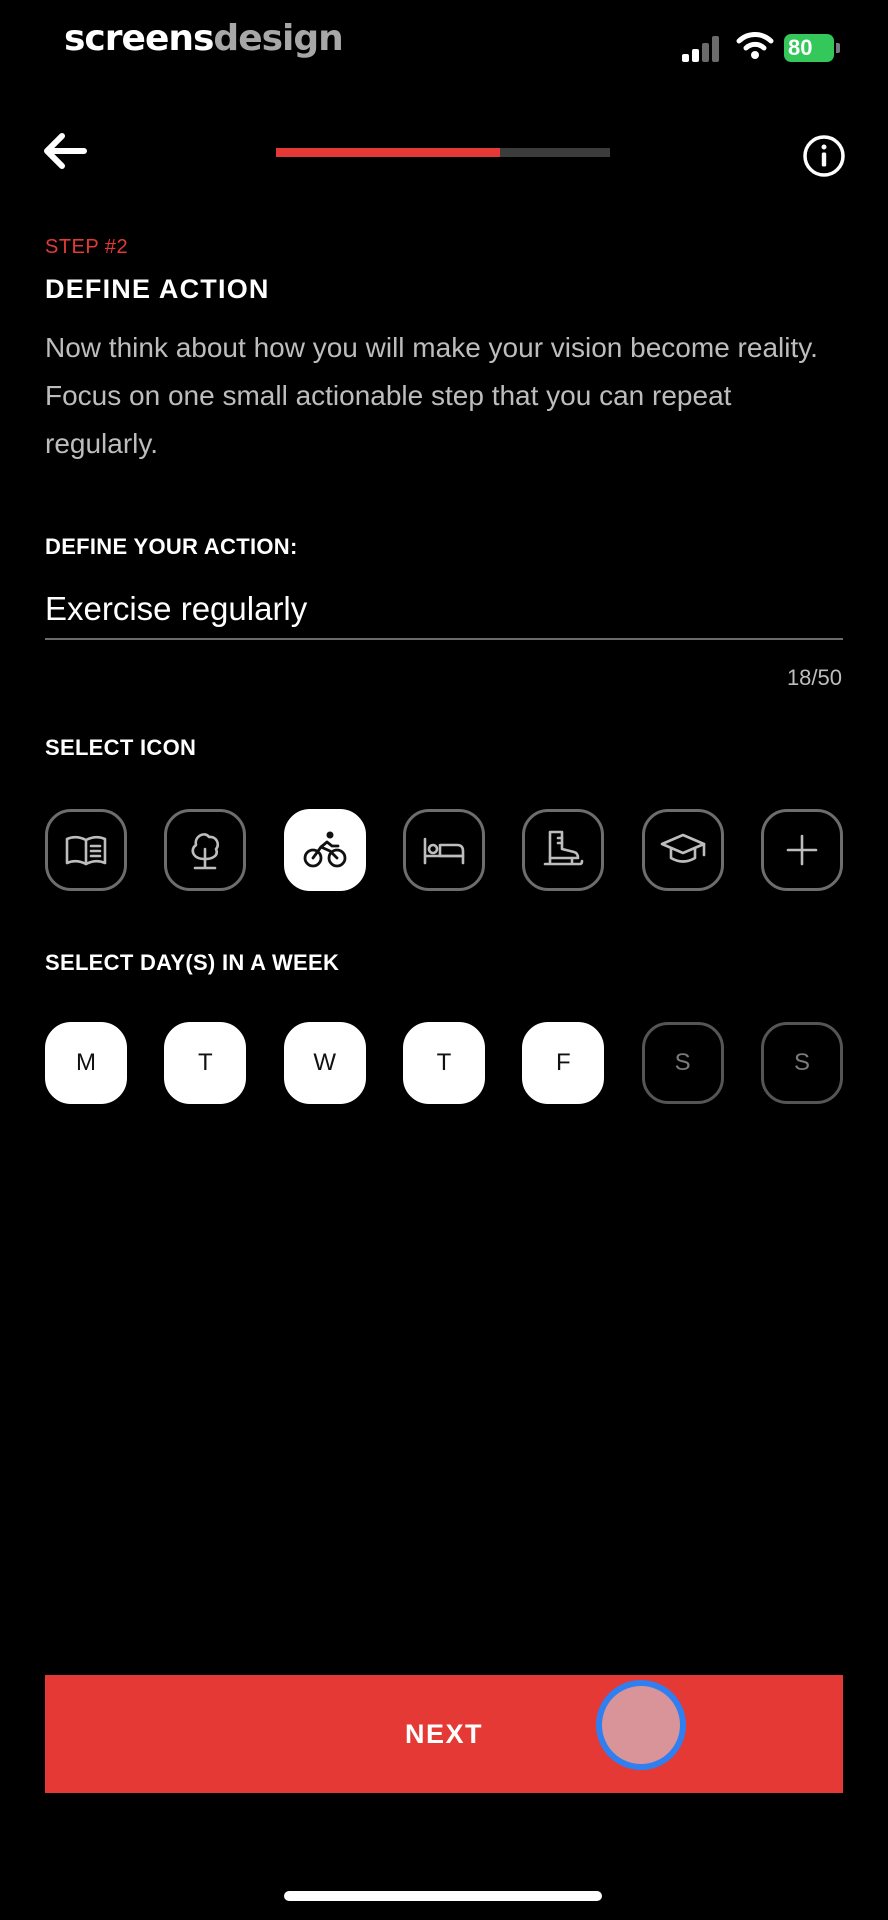 The height and width of the screenshot is (1920, 888). I want to click on icon-picker, so click(444, 850).